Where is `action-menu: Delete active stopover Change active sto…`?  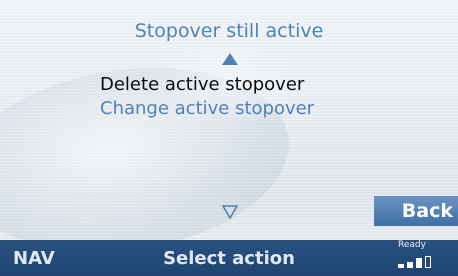
action-menu: Delete active stopover Change active sto… is located at coordinates (207, 97).